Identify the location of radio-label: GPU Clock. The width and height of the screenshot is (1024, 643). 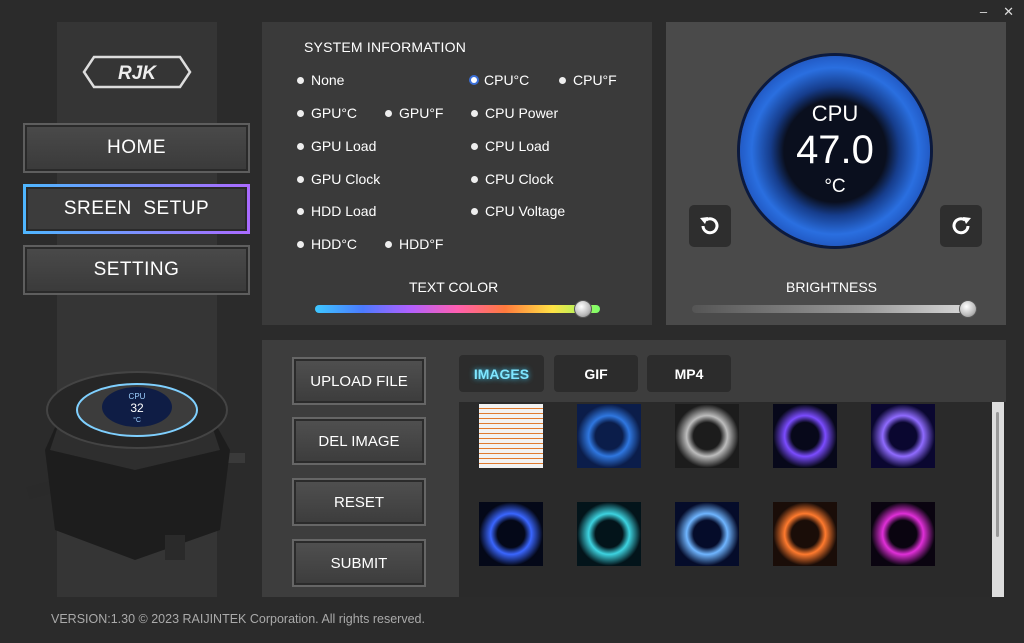
(346, 179).